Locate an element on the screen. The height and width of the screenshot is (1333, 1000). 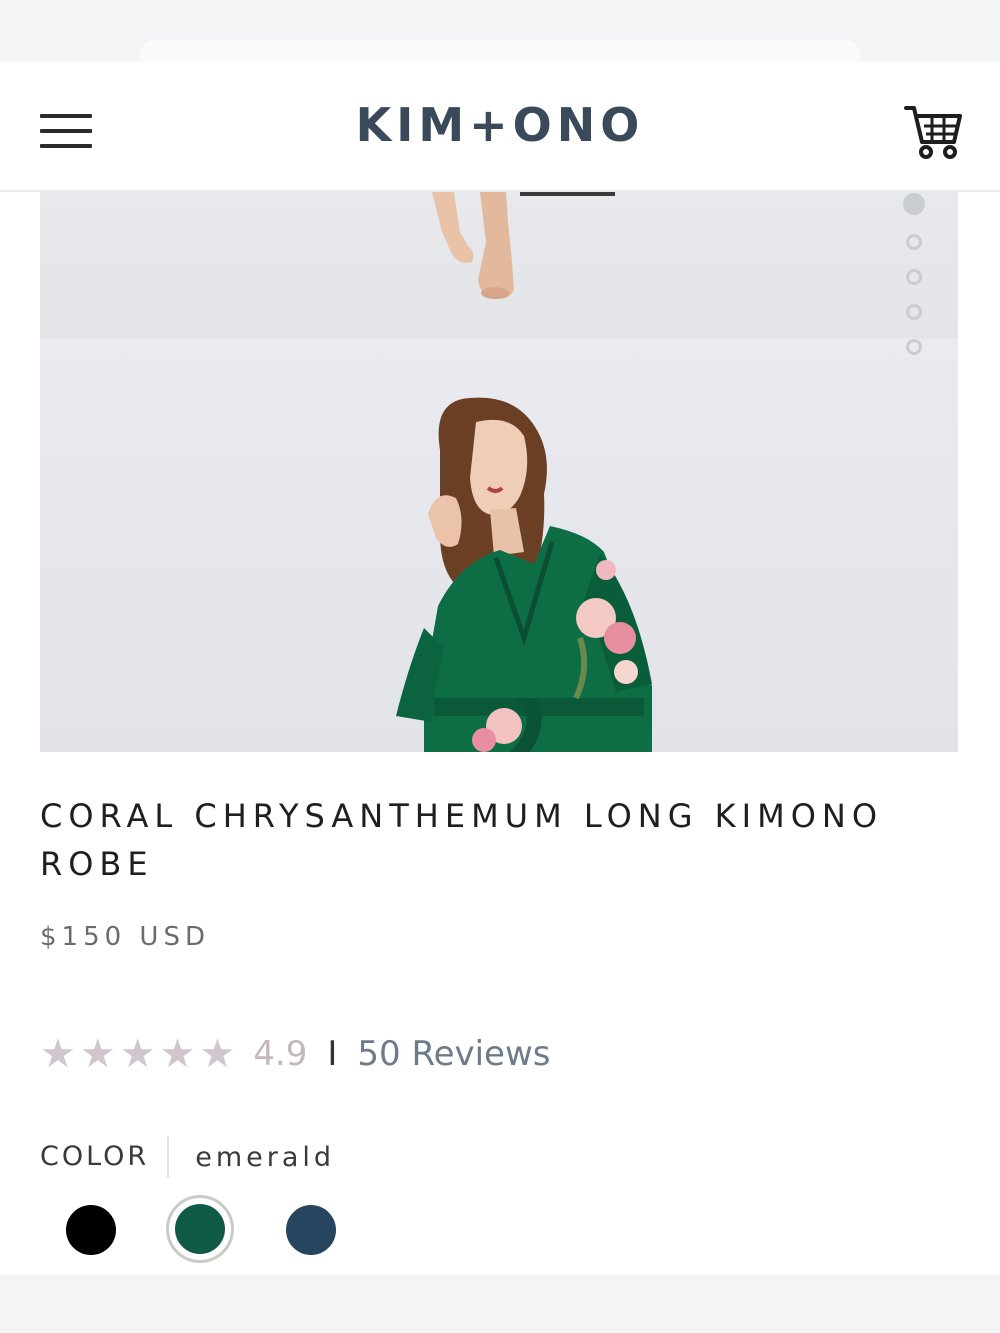
product-photo-feet is located at coordinates (499, 265).